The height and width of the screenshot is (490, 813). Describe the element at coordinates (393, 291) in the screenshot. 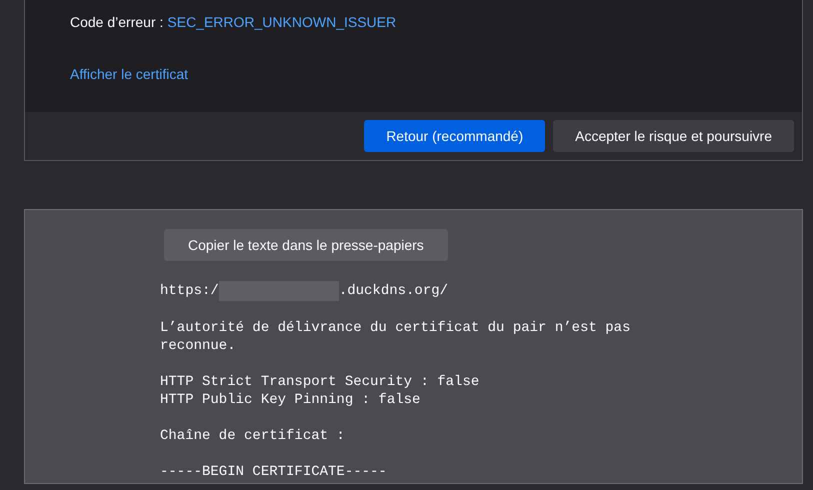

I see `url-suffix: .duckdns.org/` at that location.